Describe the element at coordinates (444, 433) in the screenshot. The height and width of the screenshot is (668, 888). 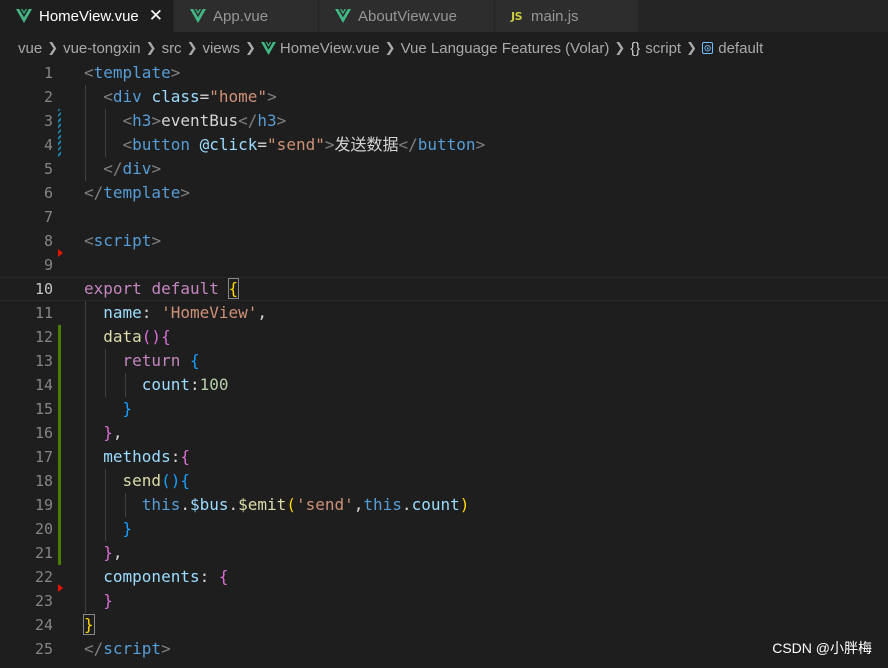
I see `code-line: 16 },` at that location.